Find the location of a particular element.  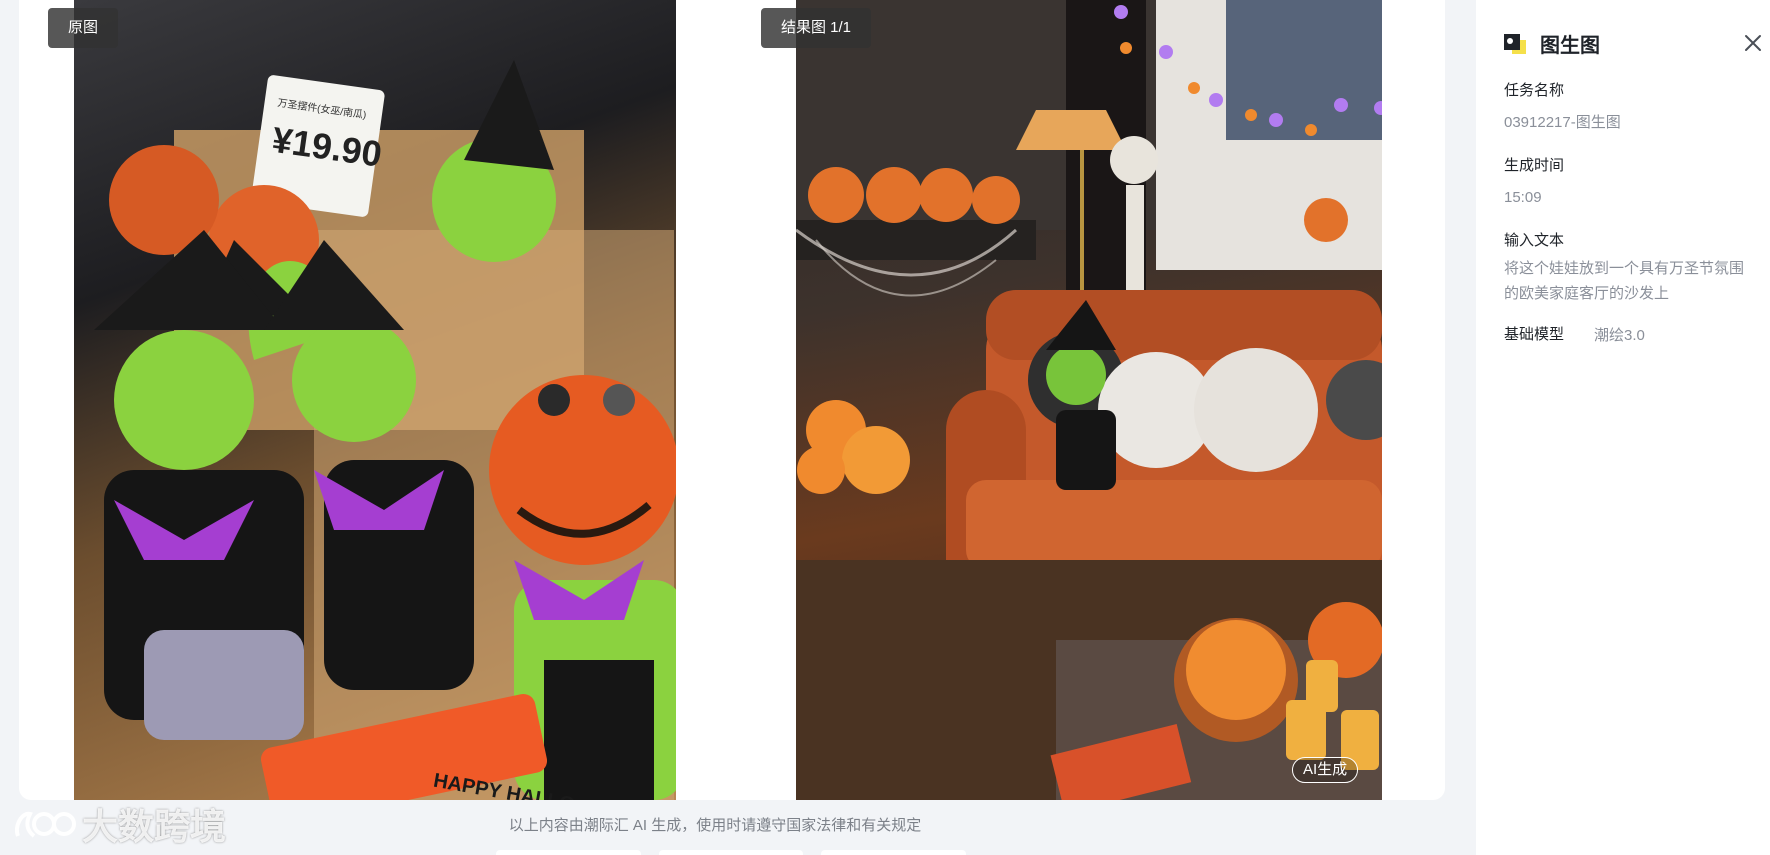

task-name-value: 03912217-图生图 is located at coordinates (1562, 122).